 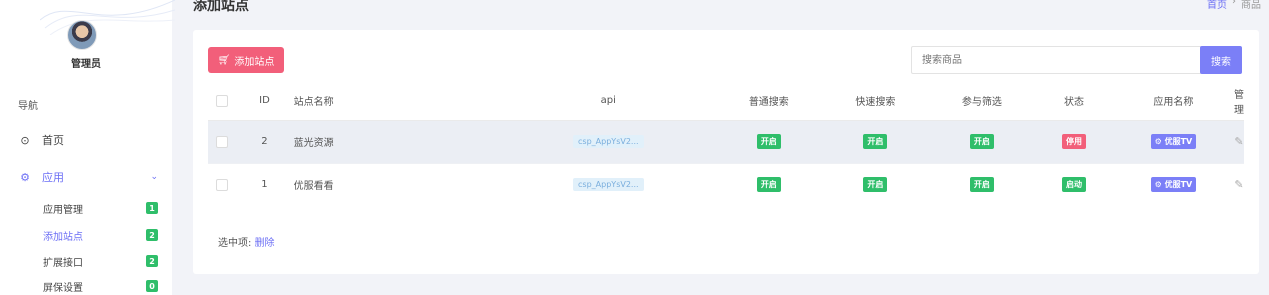 I want to click on col-api: api, so click(x=608, y=101).